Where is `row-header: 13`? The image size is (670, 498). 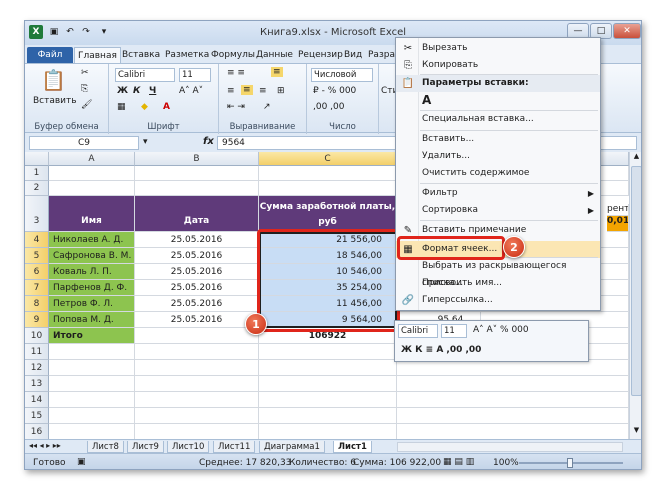 row-header: 13 is located at coordinates (37, 384).